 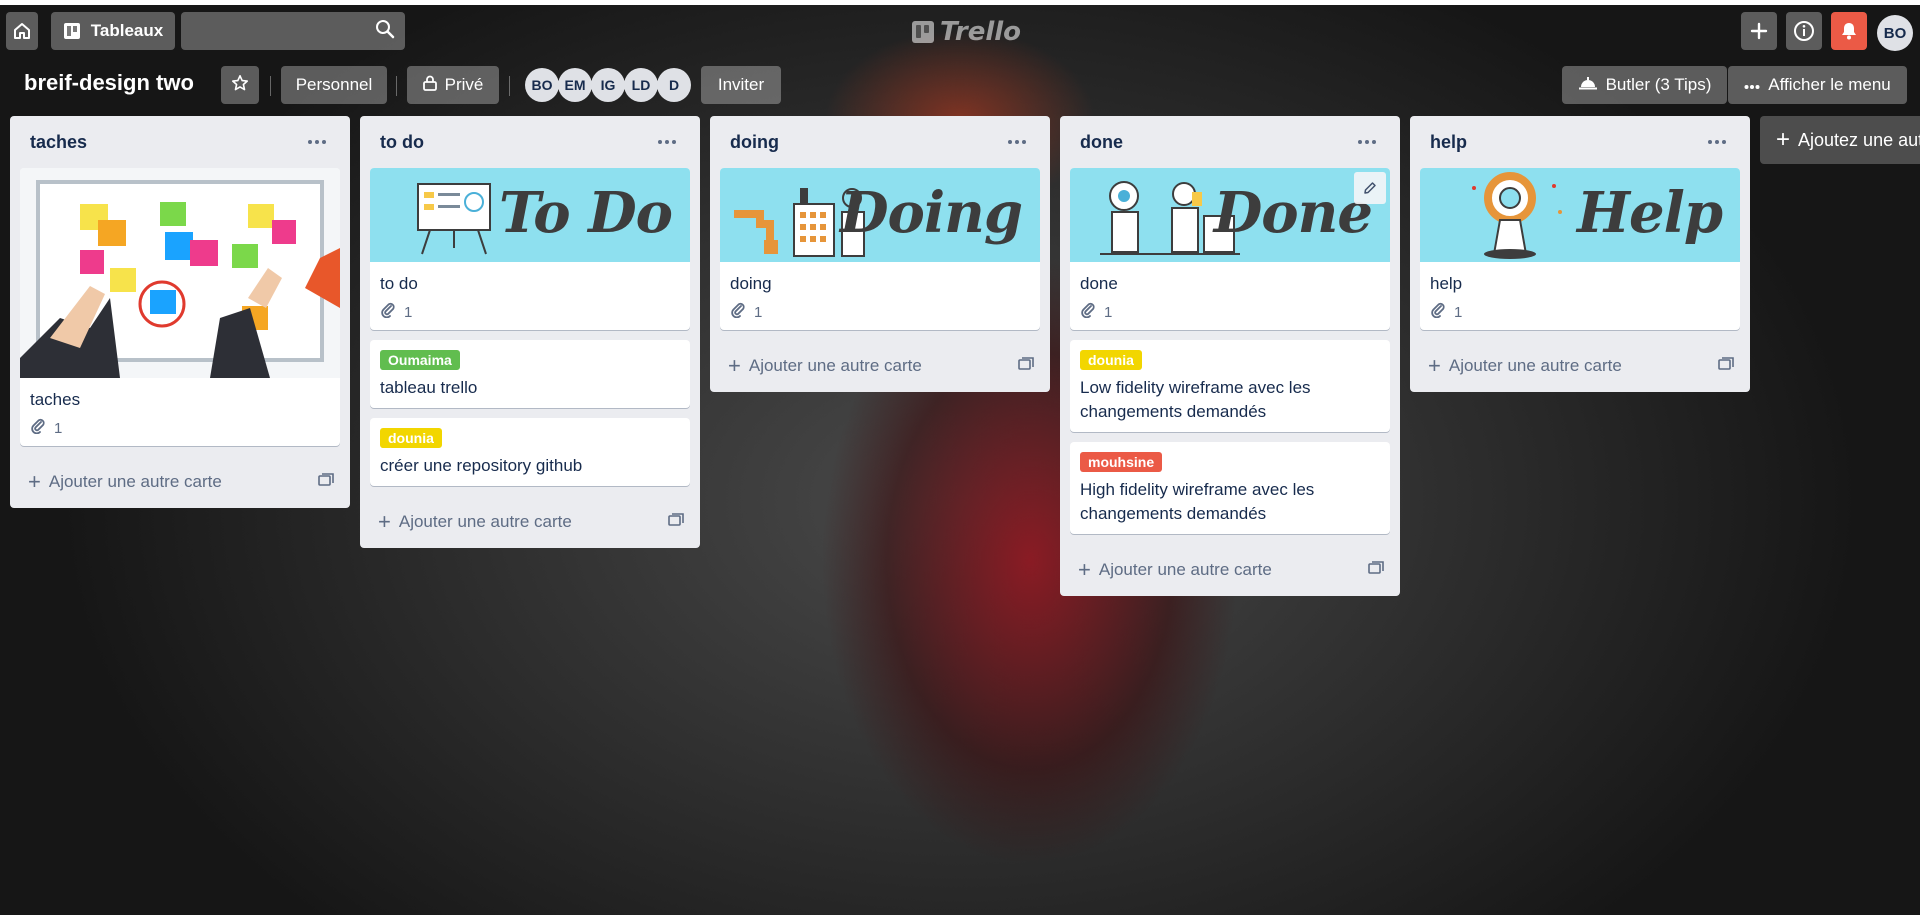 I want to click on add-list-button: + Ajoutez une autre liste, so click(x=1840, y=140).